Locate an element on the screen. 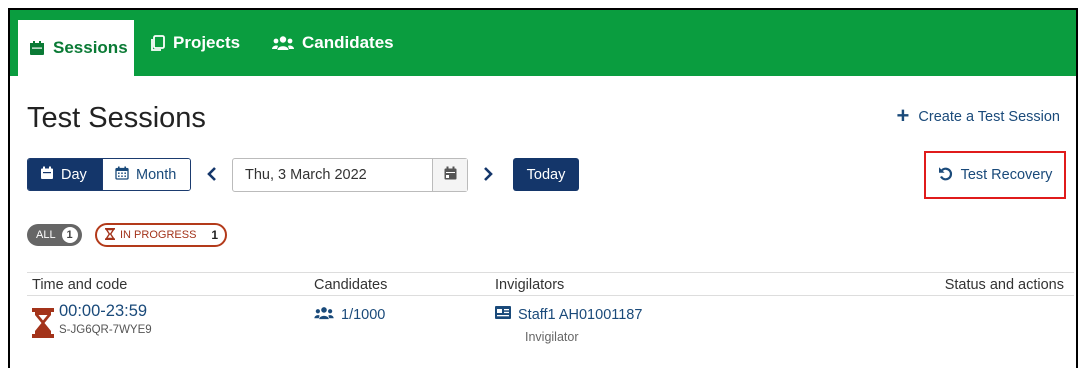 This screenshot has height=372, width=1086. month-view-button: Month is located at coordinates (146, 174).